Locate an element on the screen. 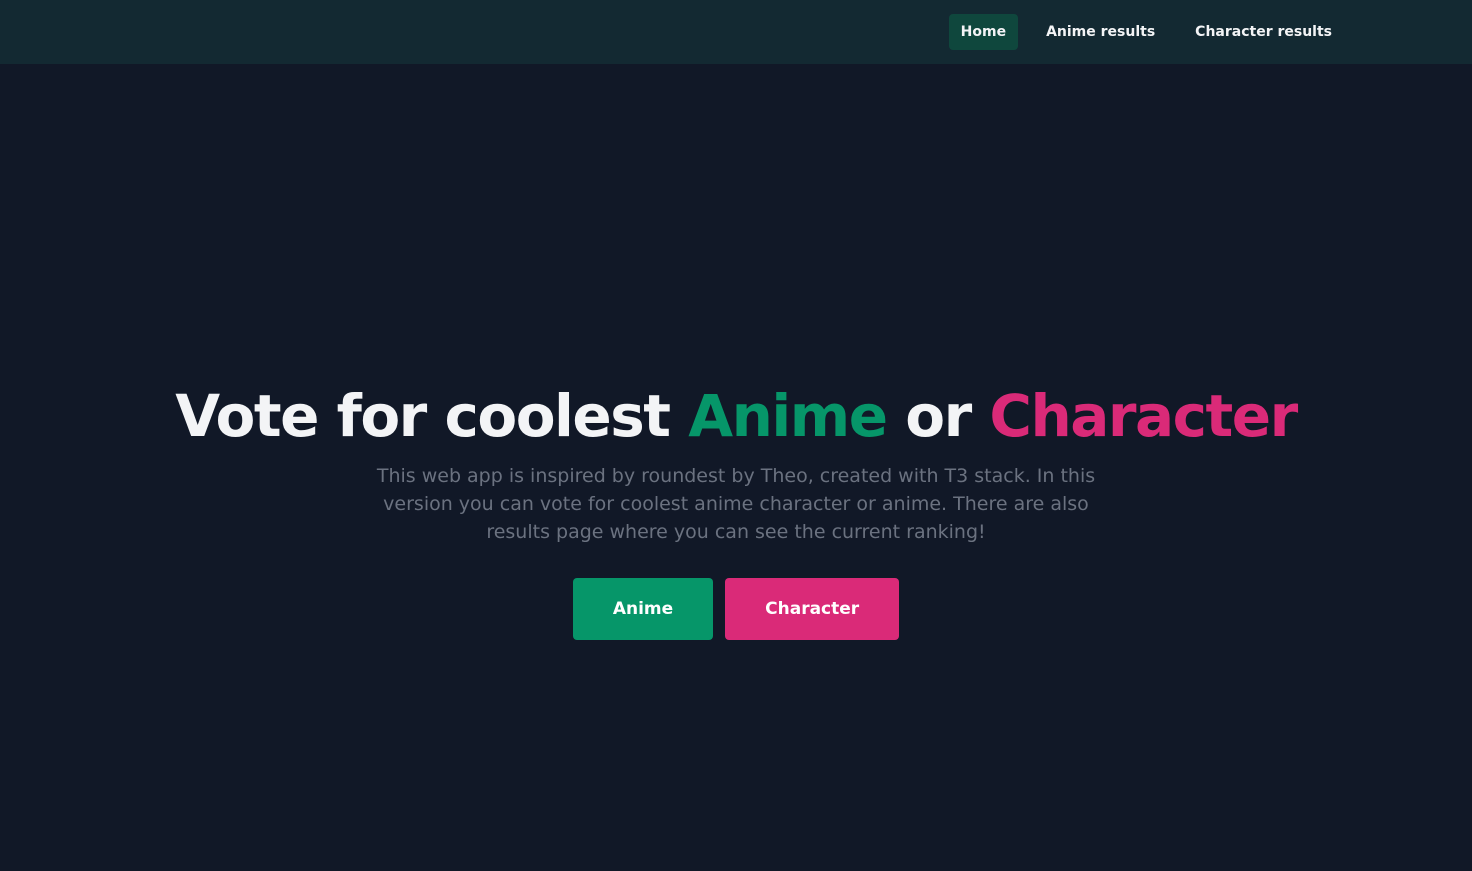 The width and height of the screenshot is (1472, 871). action-buttons: Anime Character is located at coordinates (736, 609).